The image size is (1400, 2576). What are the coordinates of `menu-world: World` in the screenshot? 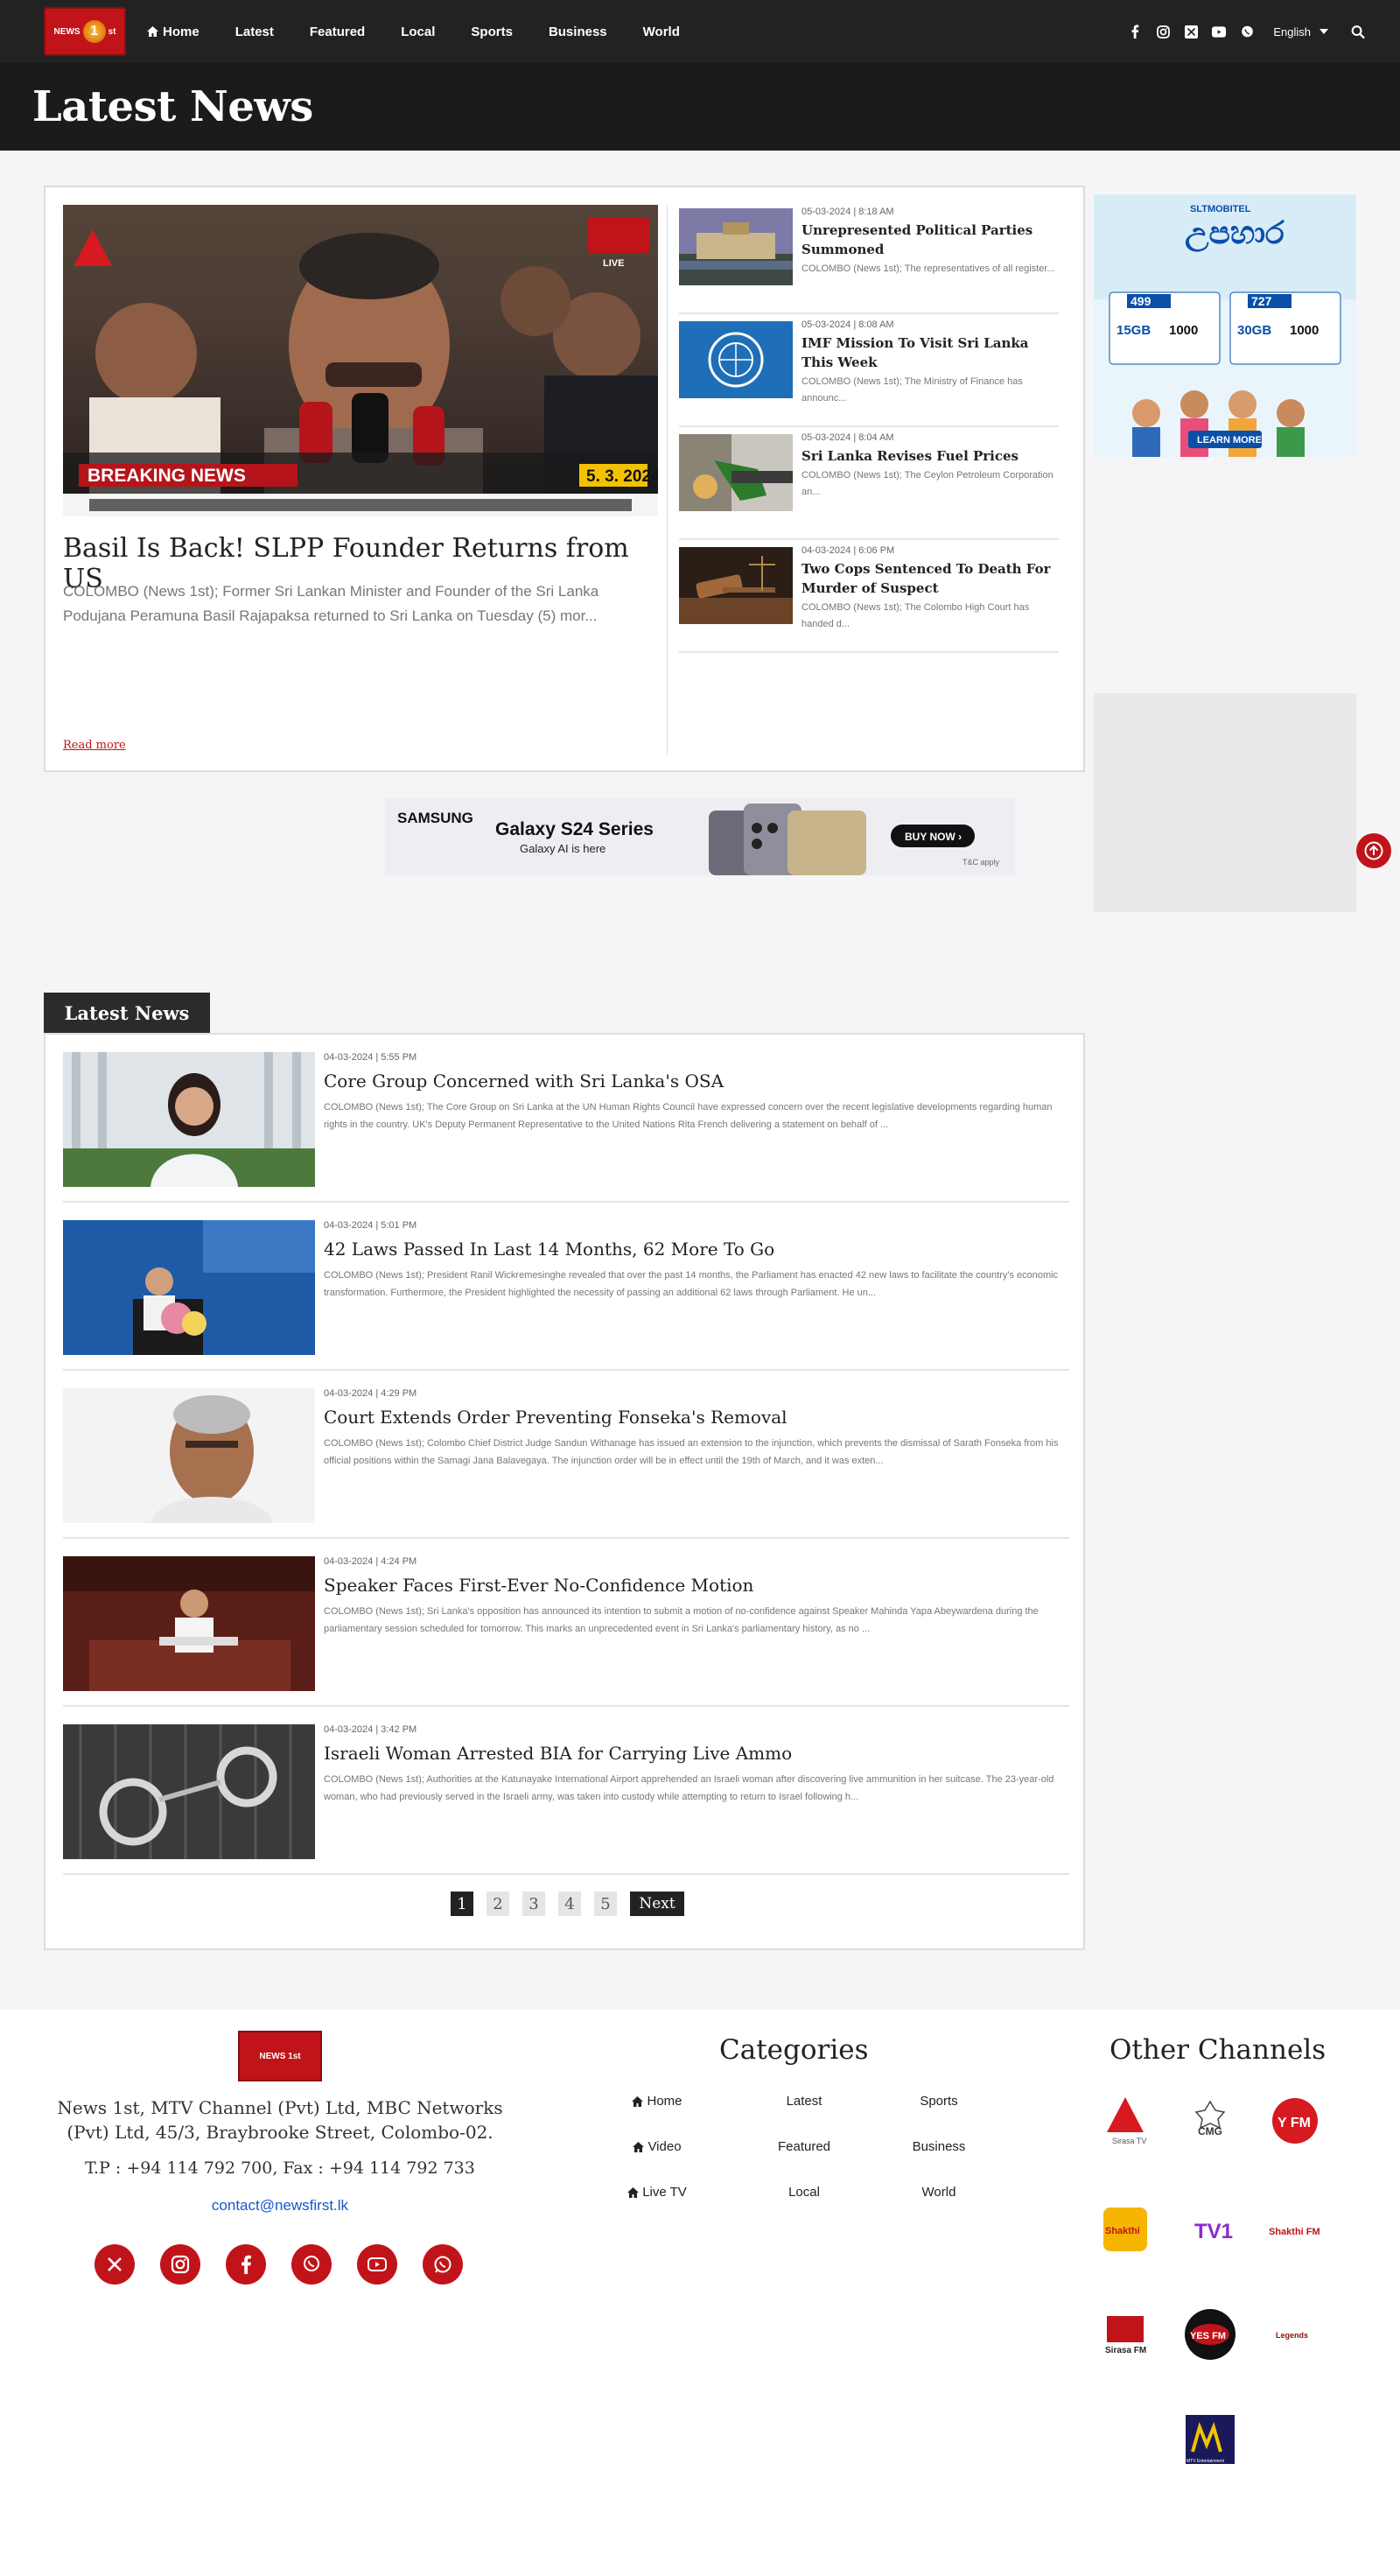 It's located at (661, 32).